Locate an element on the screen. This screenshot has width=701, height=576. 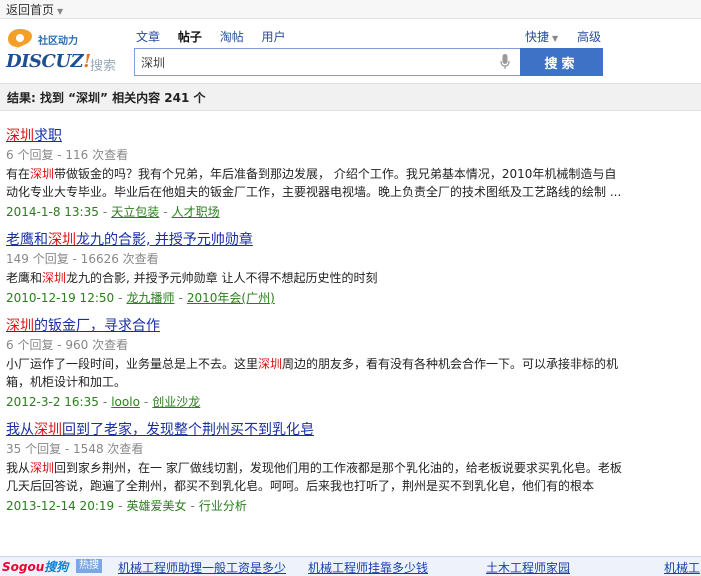
quick-menu: 快捷 ▼ is located at coordinates (541, 36).